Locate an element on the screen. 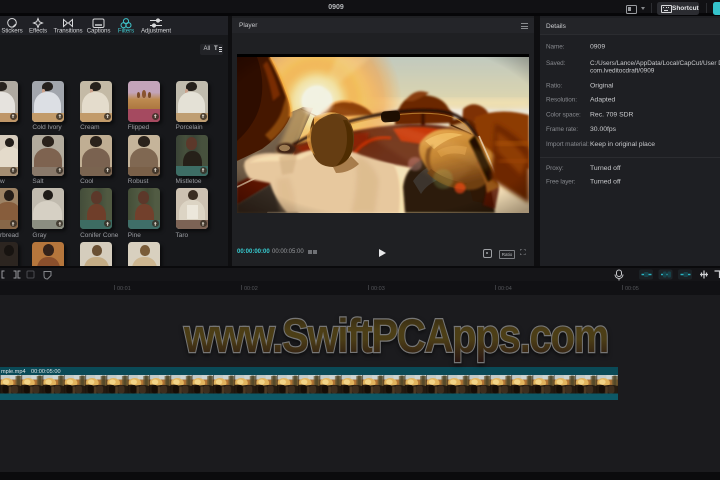  svg-text: 30.00fps is located at coordinates (603, 129).